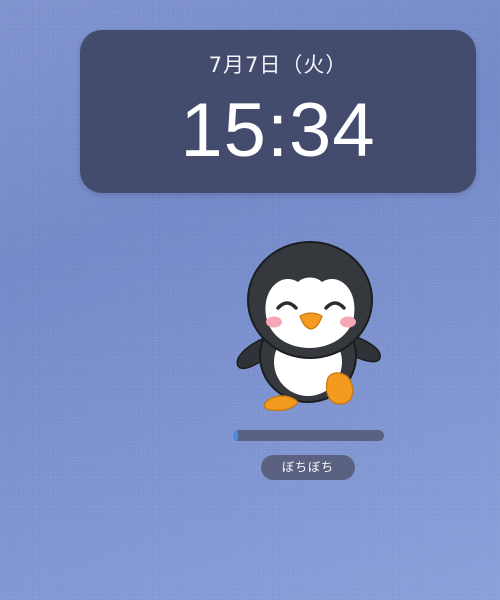 This screenshot has height=600, width=500. Describe the element at coordinates (310, 327) in the screenshot. I see `penguin-mascot-icon` at that location.